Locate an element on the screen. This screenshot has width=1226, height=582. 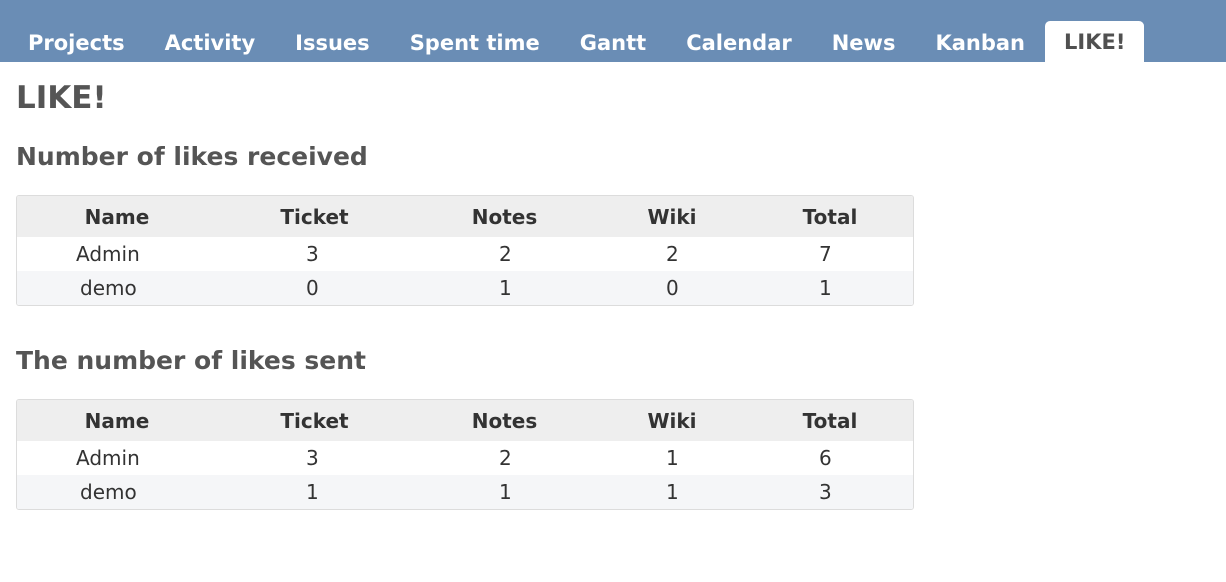
cell-total: 1 is located at coordinates (830, 288).